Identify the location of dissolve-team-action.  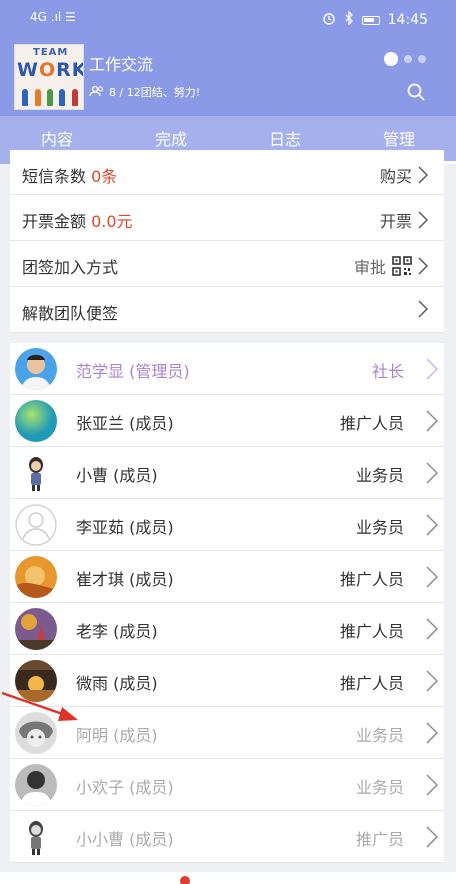
(423, 309).